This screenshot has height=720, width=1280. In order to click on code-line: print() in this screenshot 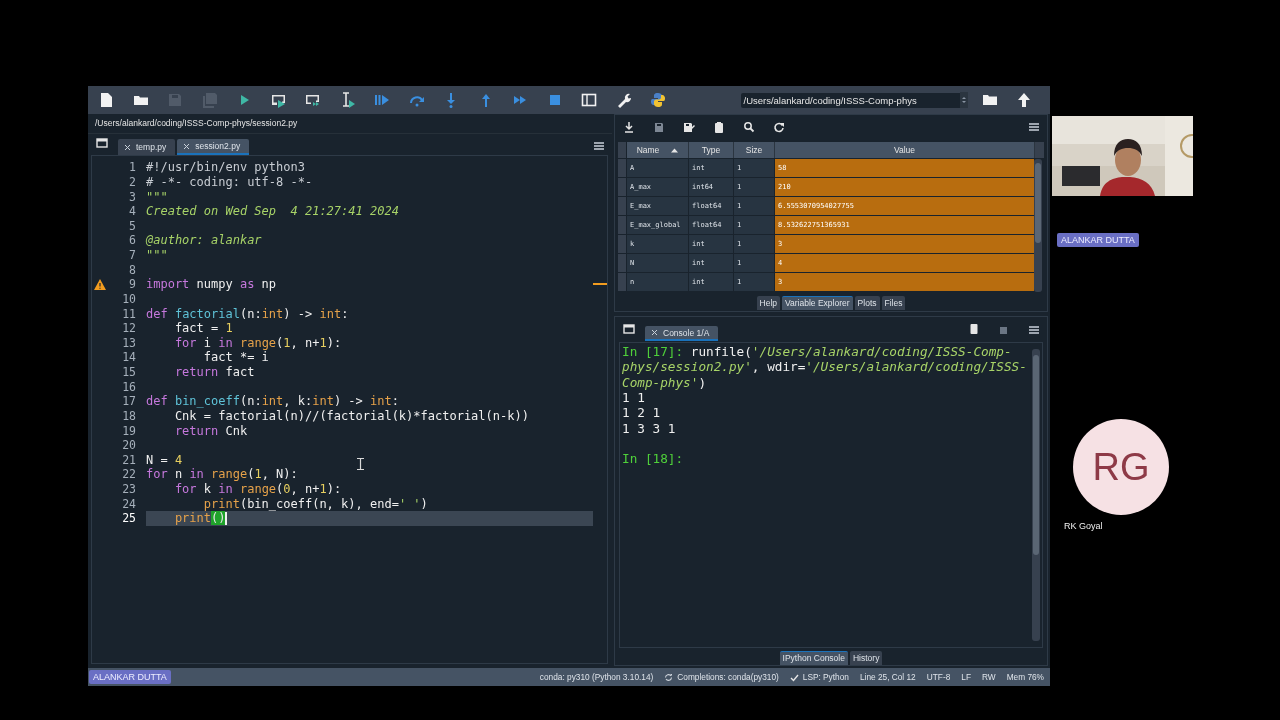, I will do `click(199, 518)`.